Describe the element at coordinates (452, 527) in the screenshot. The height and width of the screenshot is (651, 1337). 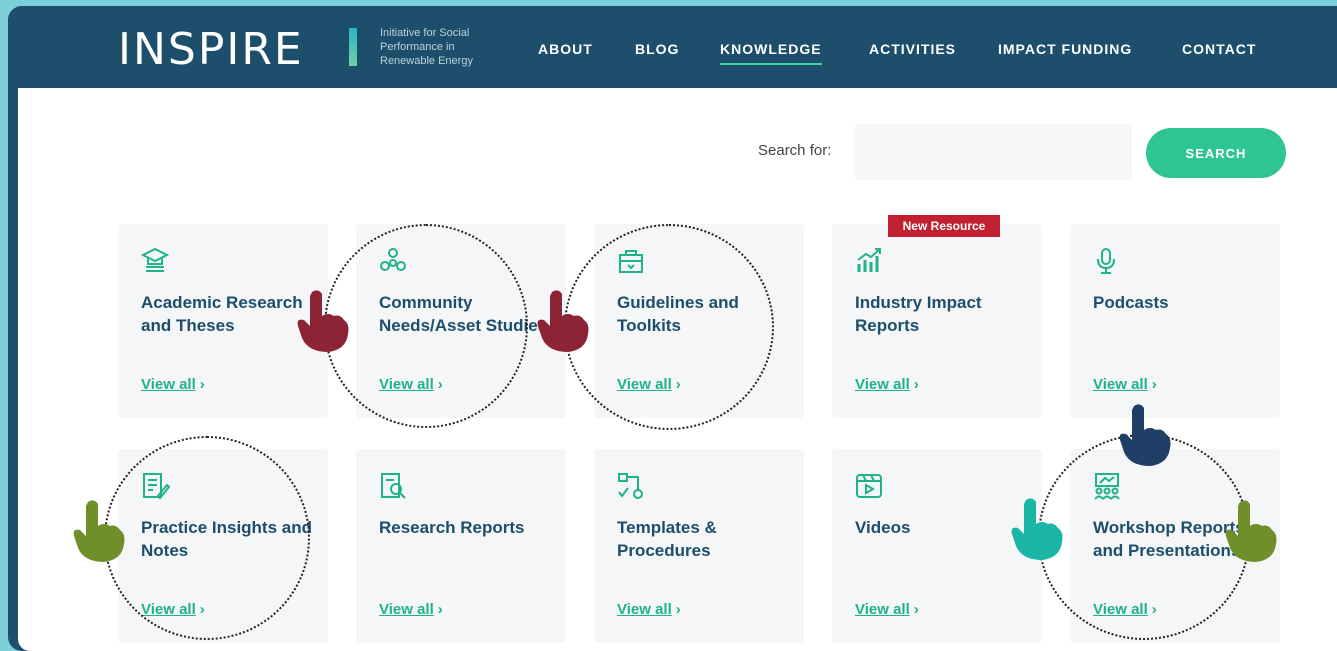
I see `card-title: Research Reports` at that location.